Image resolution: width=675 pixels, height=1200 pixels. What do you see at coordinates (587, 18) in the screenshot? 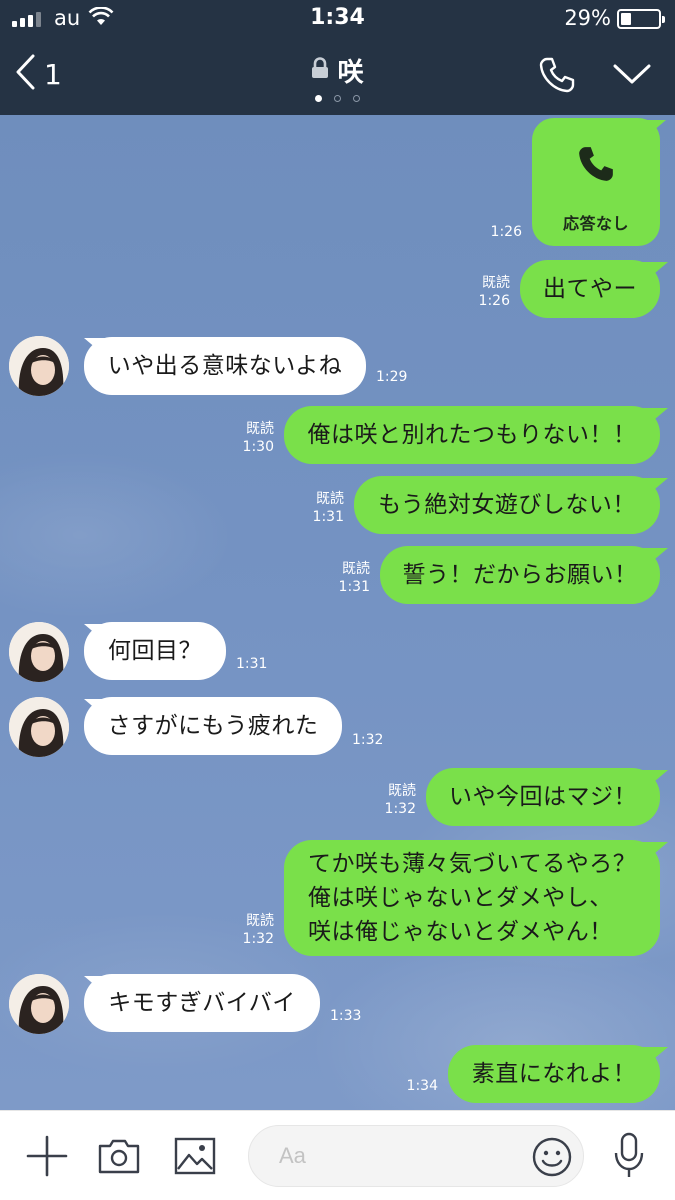
I see `battery-percent: 29%` at bounding box center [587, 18].